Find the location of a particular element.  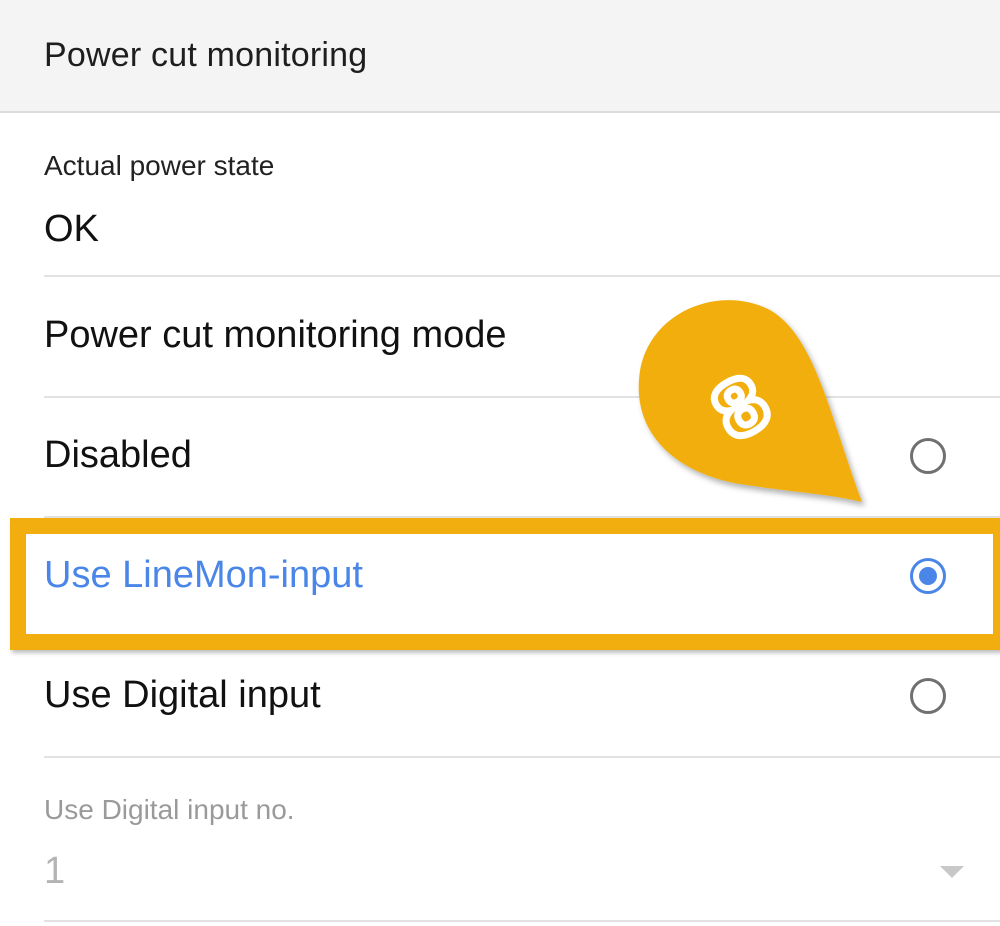

radio-selected-dot is located at coordinates (928, 576).